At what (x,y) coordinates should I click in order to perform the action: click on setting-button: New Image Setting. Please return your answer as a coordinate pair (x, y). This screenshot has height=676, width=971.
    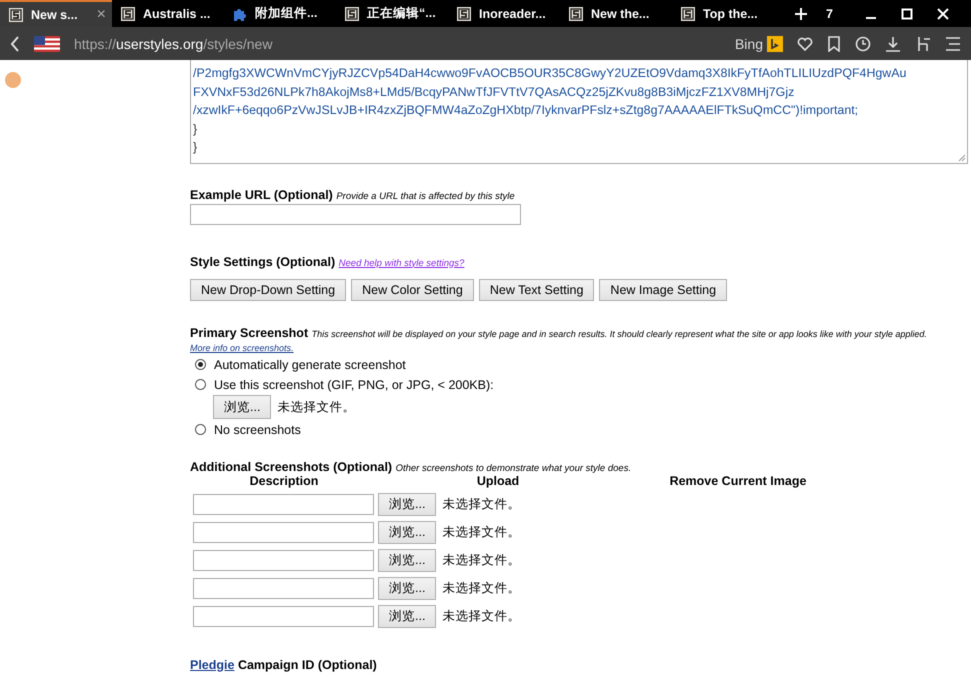
    Looking at the image, I should click on (663, 289).